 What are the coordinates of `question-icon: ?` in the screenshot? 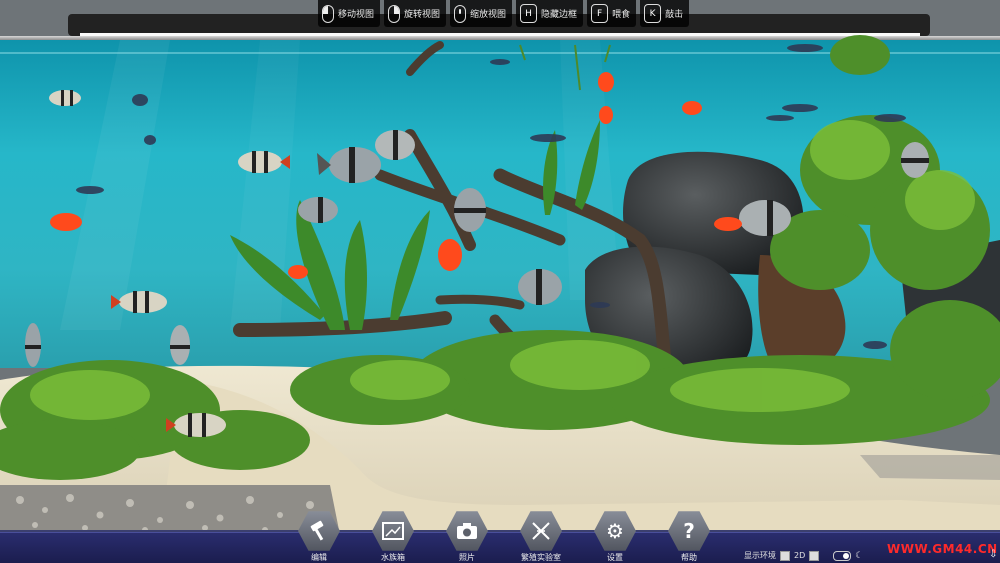 It's located at (689, 531).